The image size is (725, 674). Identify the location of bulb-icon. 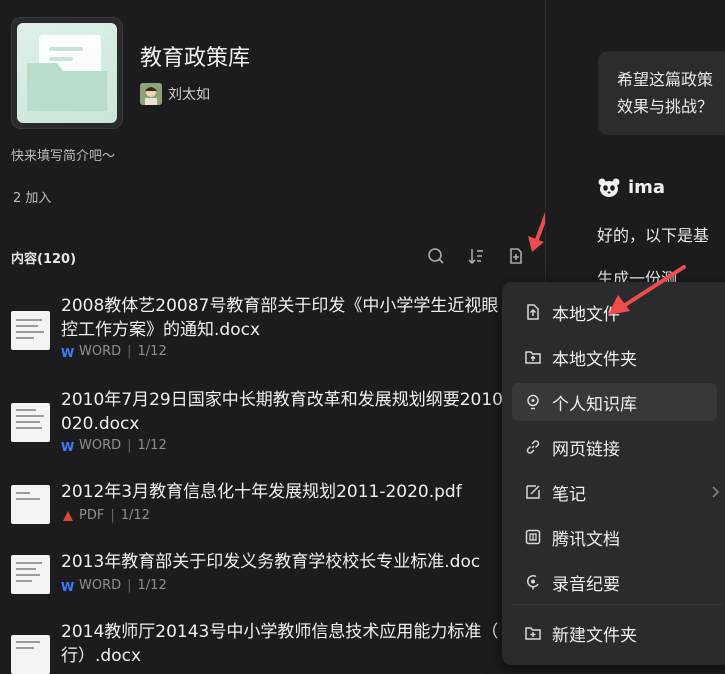
(533, 402).